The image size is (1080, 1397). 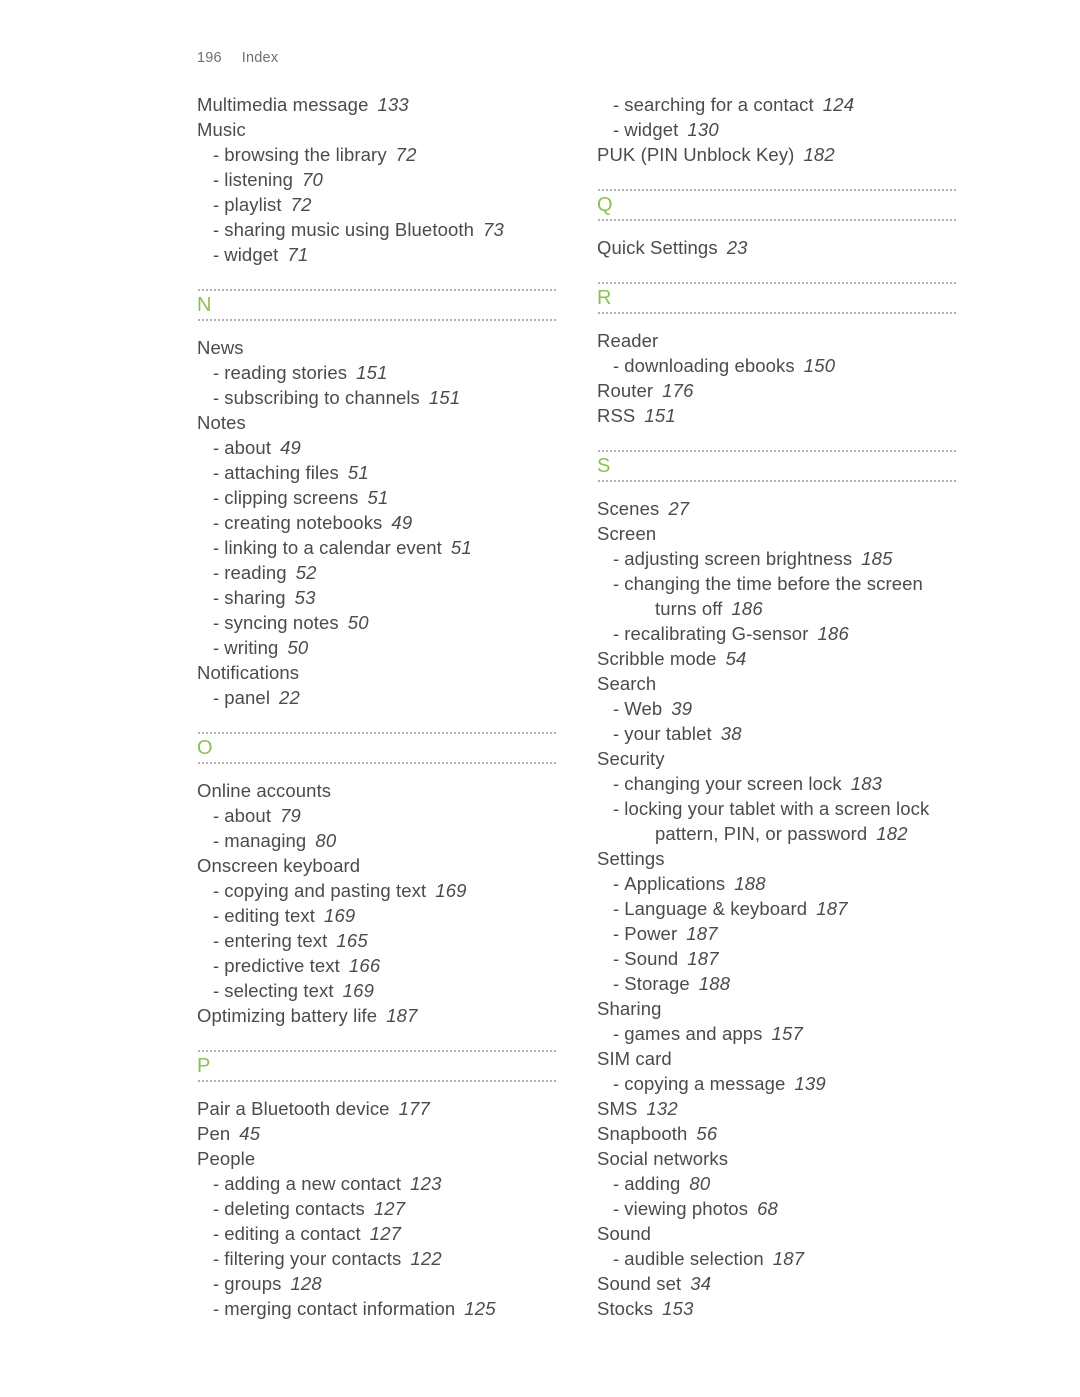 I want to click on entry-page-number: 72, so click(x=301, y=204).